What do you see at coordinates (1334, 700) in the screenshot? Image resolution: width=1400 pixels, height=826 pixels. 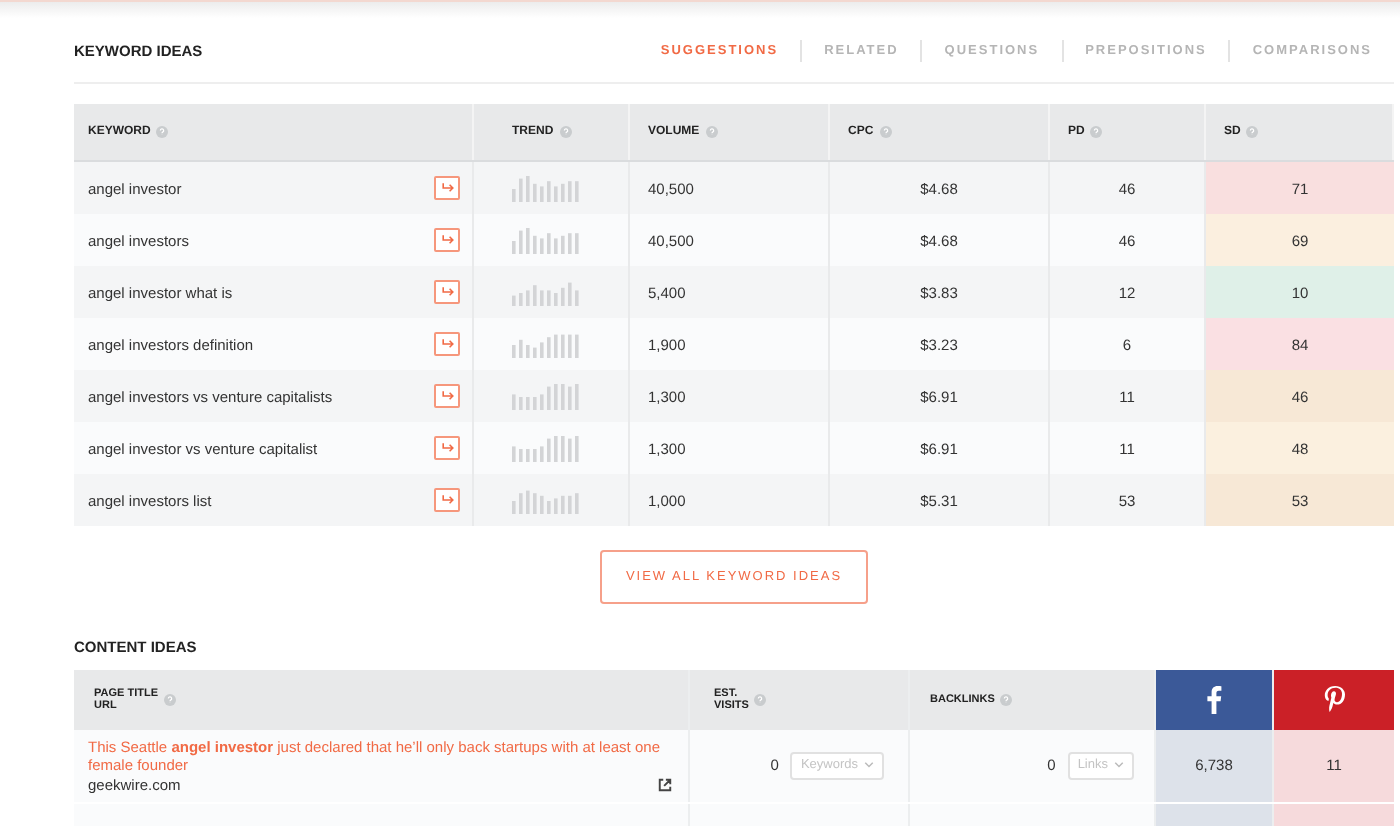 I see `pinterest-icon` at bounding box center [1334, 700].